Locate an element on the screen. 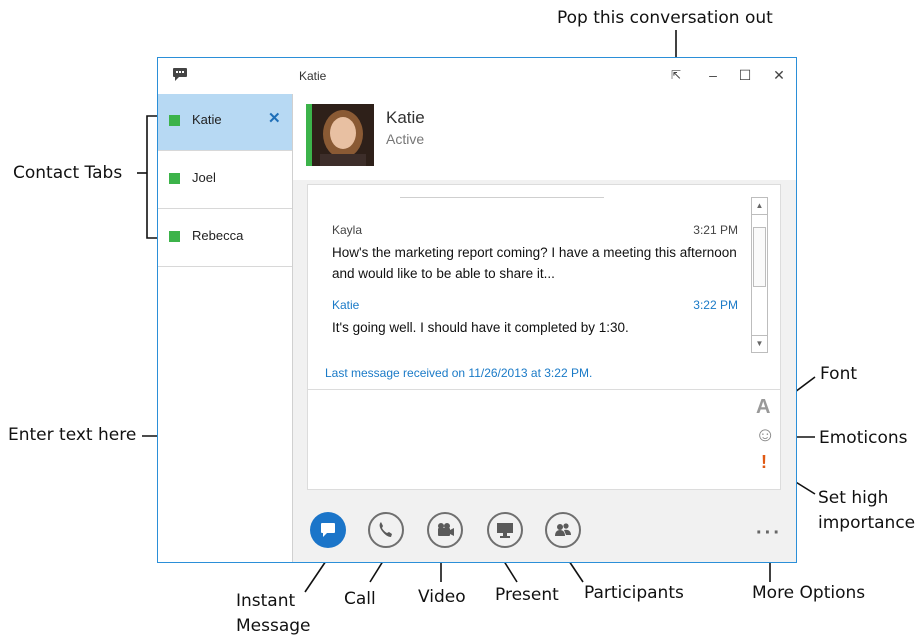 This screenshot has width=921, height=639. contact-card: Katie Active is located at coordinates (544, 137).